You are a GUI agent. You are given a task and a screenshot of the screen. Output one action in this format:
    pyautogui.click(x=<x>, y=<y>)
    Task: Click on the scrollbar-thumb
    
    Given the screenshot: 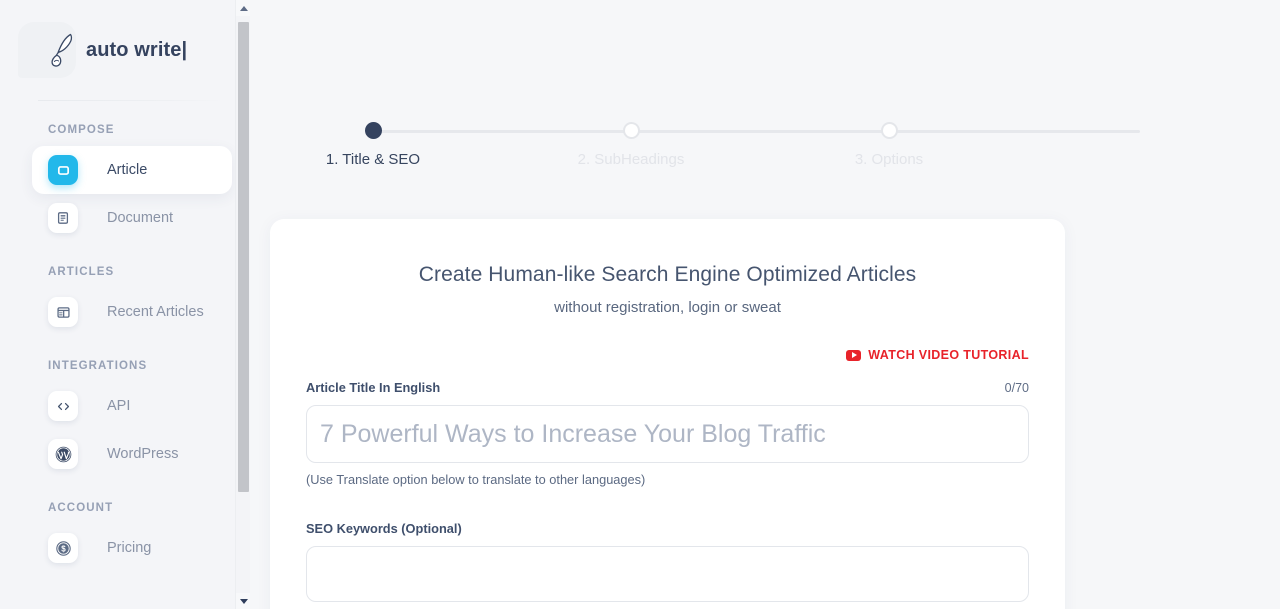 What is the action you would take?
    pyautogui.click(x=243, y=257)
    